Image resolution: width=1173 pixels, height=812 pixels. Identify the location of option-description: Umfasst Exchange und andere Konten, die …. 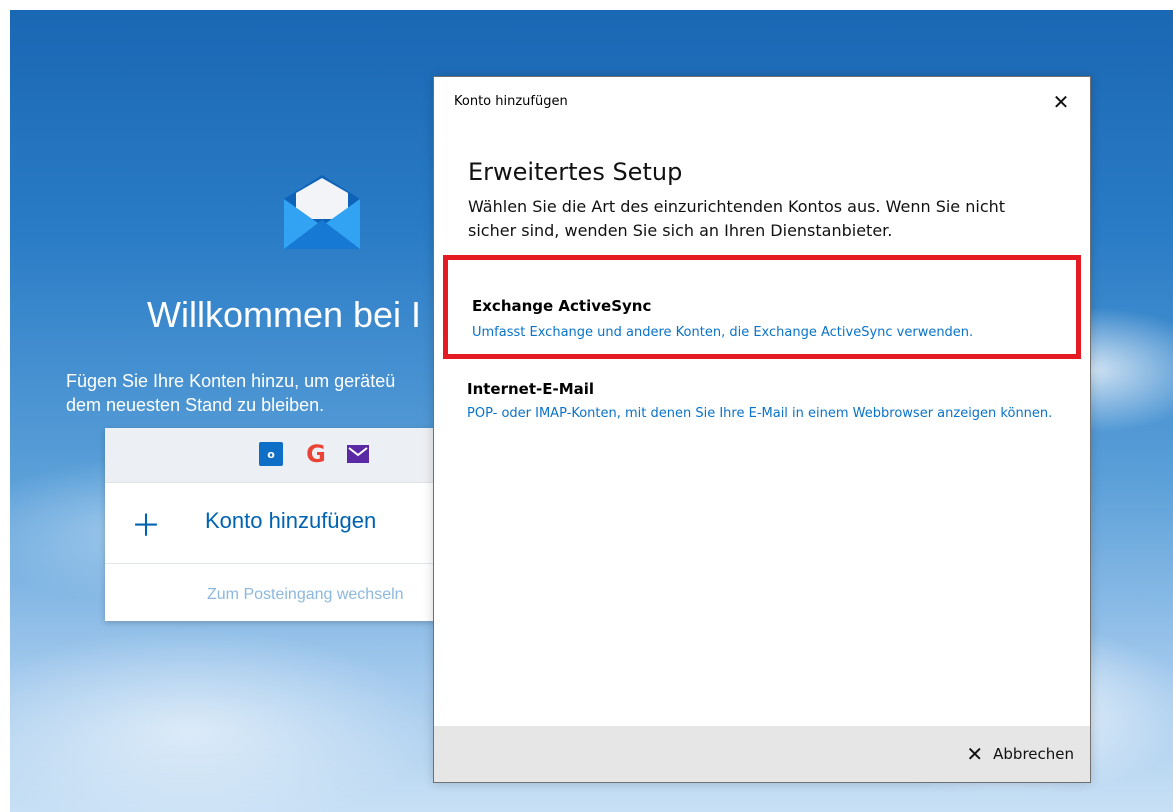
(723, 332).